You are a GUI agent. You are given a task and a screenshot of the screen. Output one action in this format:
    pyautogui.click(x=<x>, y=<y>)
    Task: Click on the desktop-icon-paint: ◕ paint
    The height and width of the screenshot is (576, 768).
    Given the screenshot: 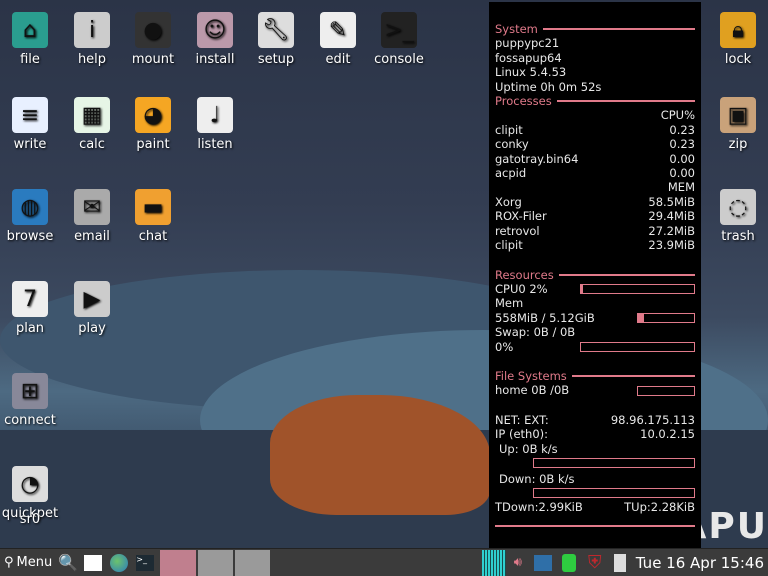 What is the action you would take?
    pyautogui.click(x=153, y=124)
    